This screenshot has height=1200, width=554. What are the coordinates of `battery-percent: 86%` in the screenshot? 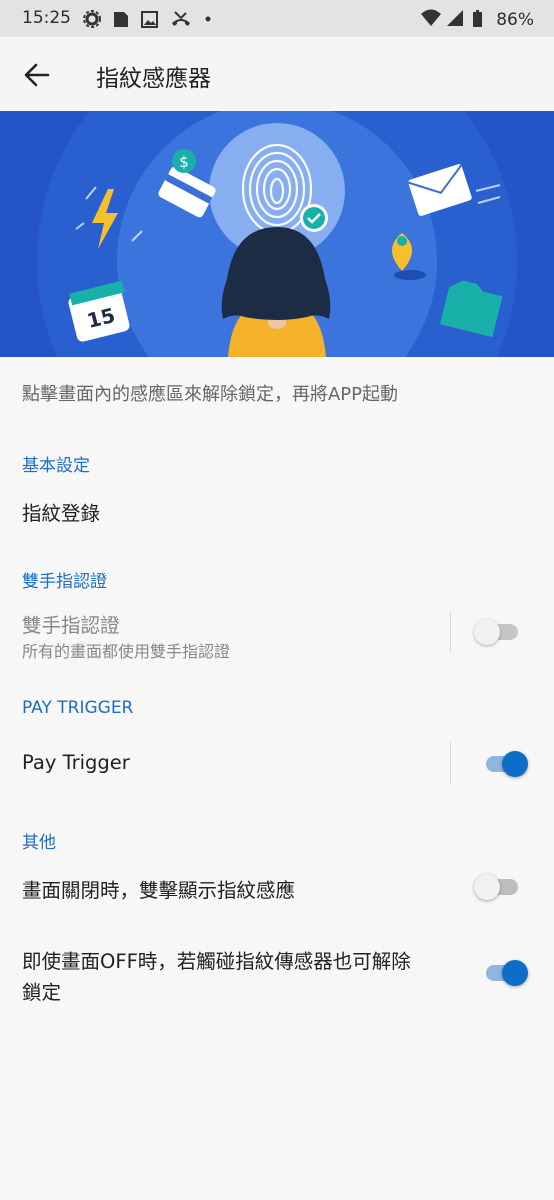 It's located at (515, 20).